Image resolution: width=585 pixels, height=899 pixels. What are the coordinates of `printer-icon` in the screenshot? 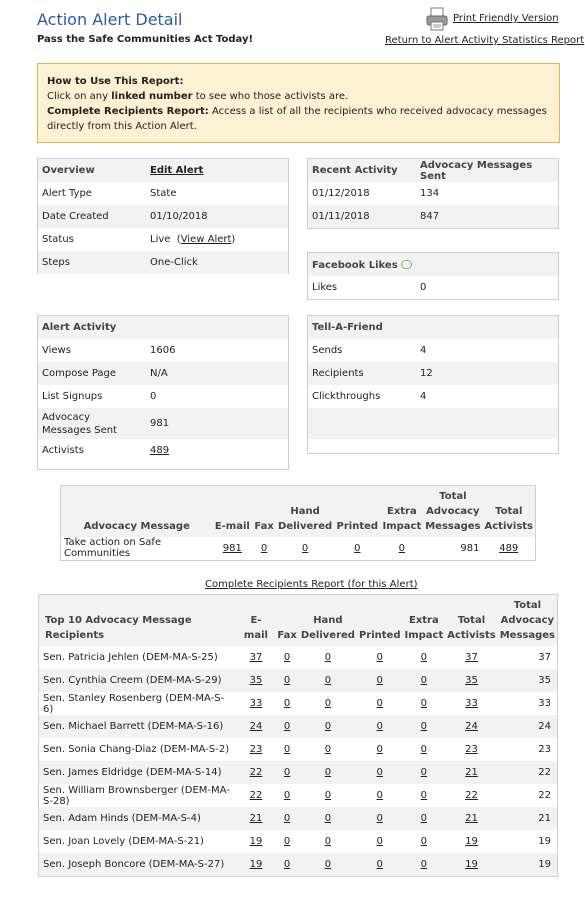 It's located at (437, 19).